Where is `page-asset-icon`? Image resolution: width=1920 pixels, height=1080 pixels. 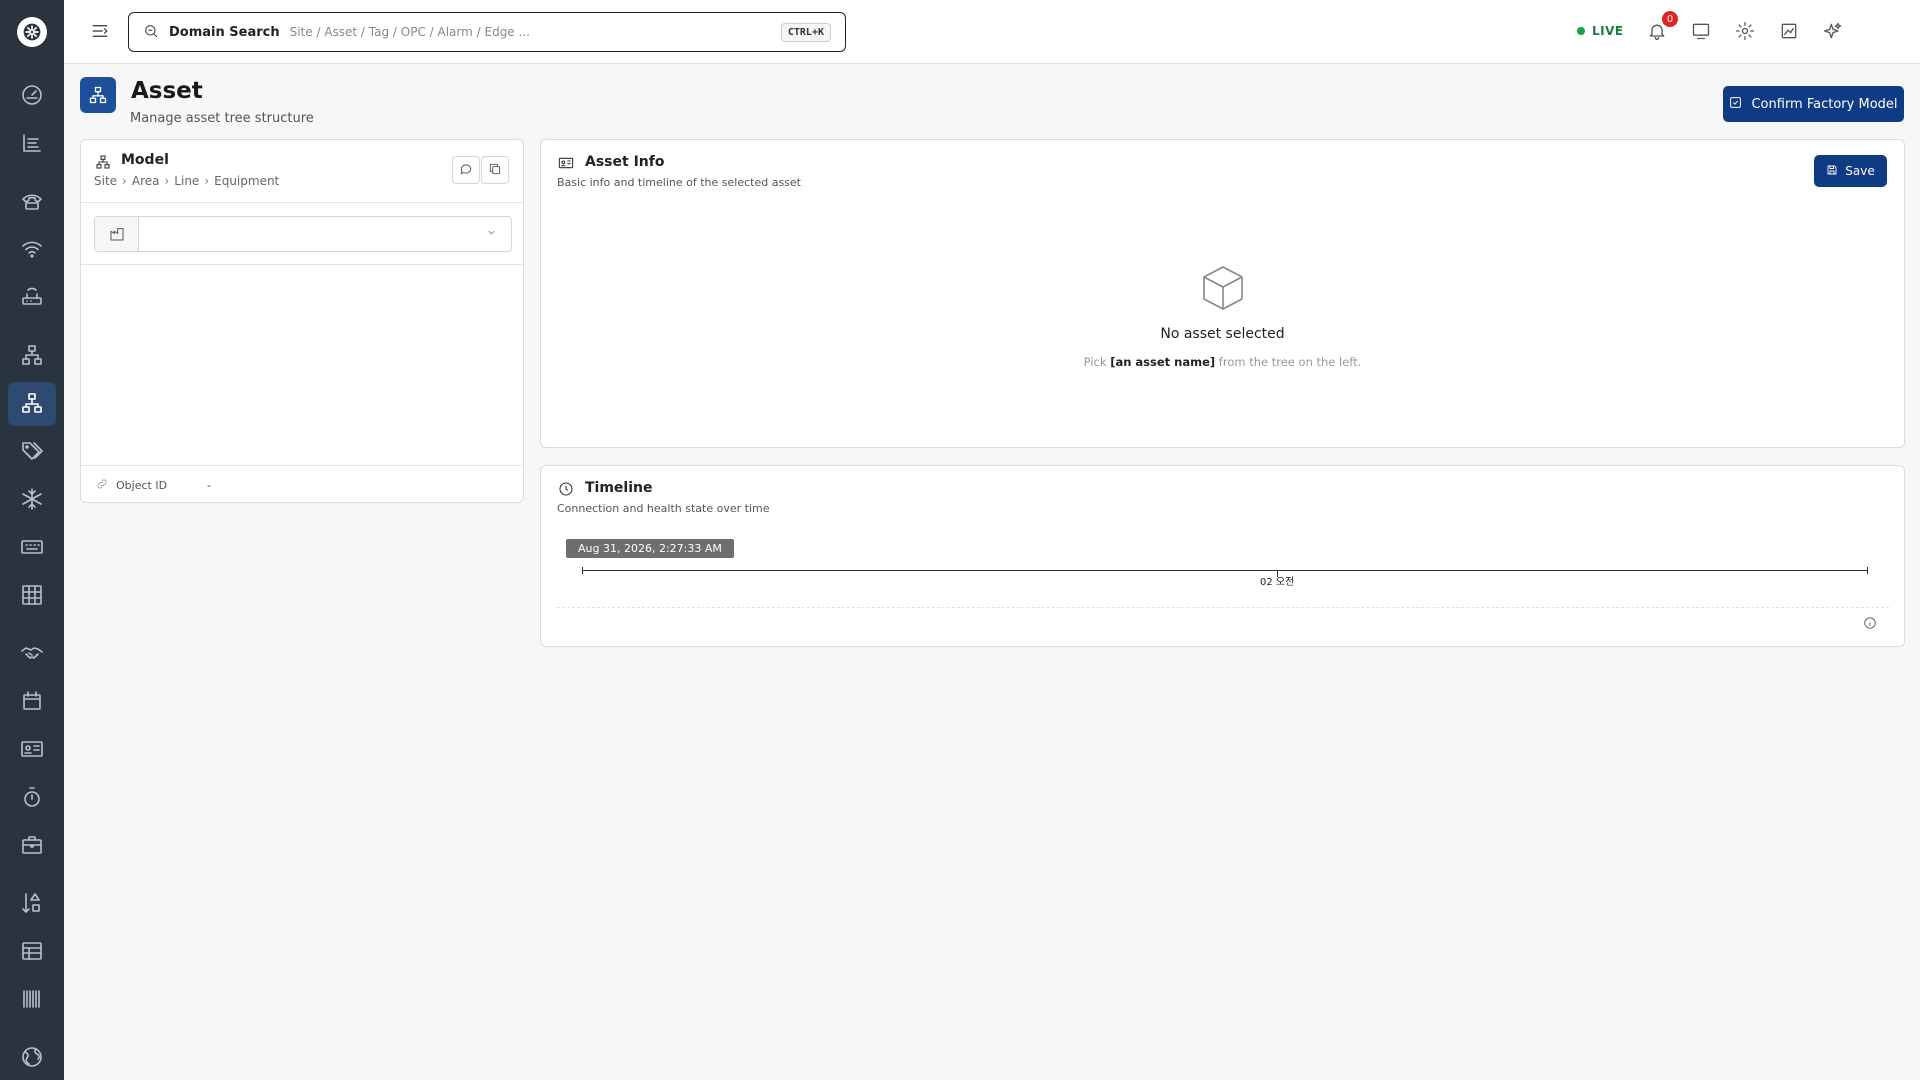
page-asset-icon is located at coordinates (98, 95).